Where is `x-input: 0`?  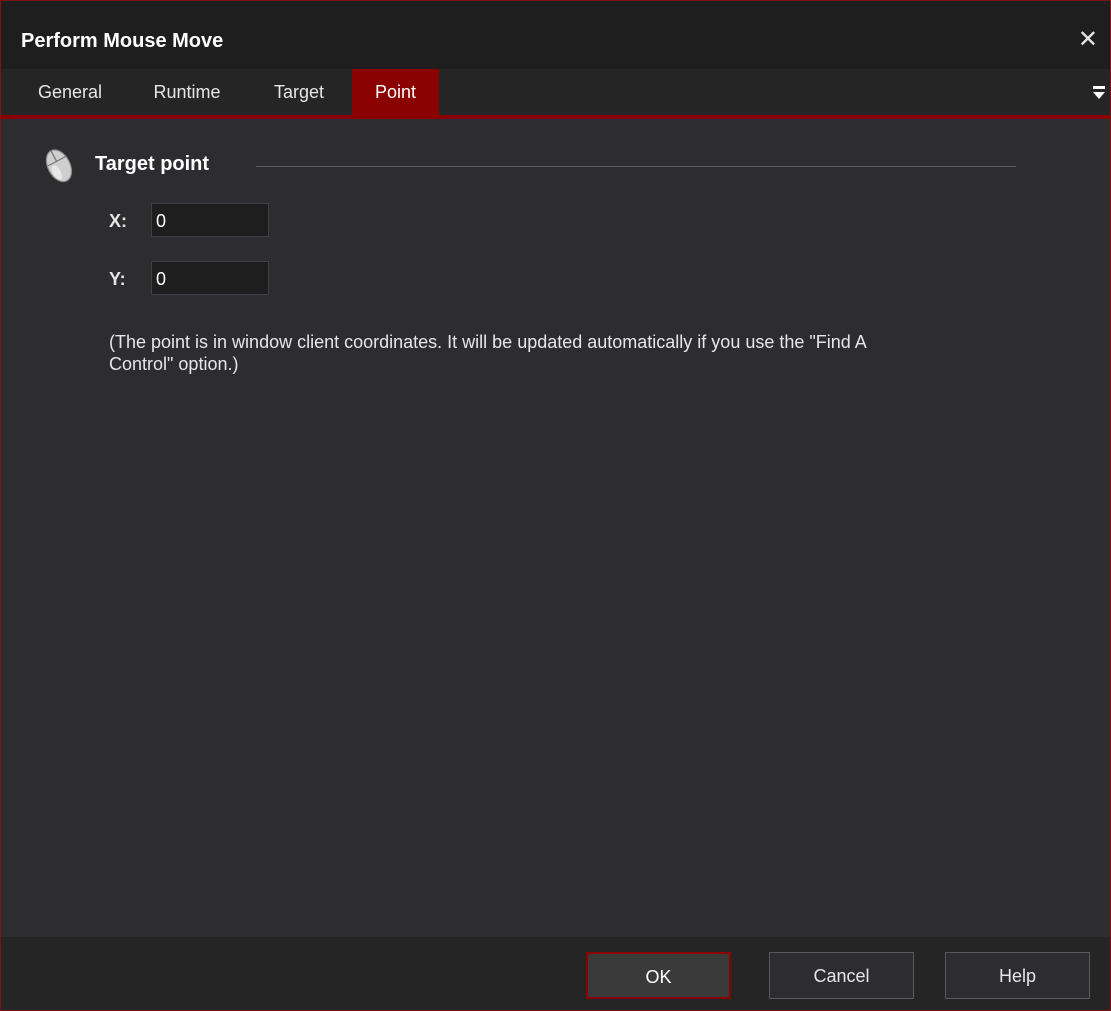
x-input: 0 is located at coordinates (210, 220).